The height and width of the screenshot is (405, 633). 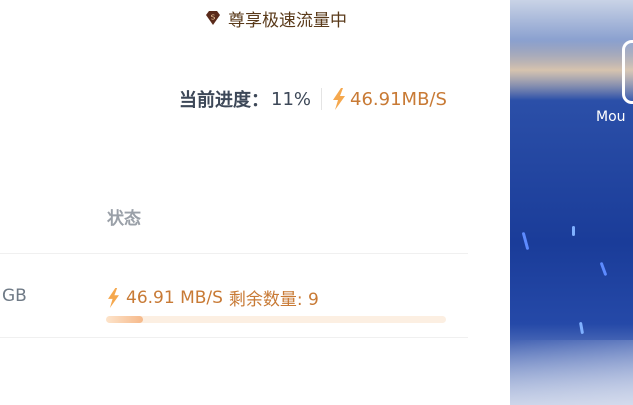 What do you see at coordinates (322, 99) in the screenshot?
I see `divider` at bounding box center [322, 99].